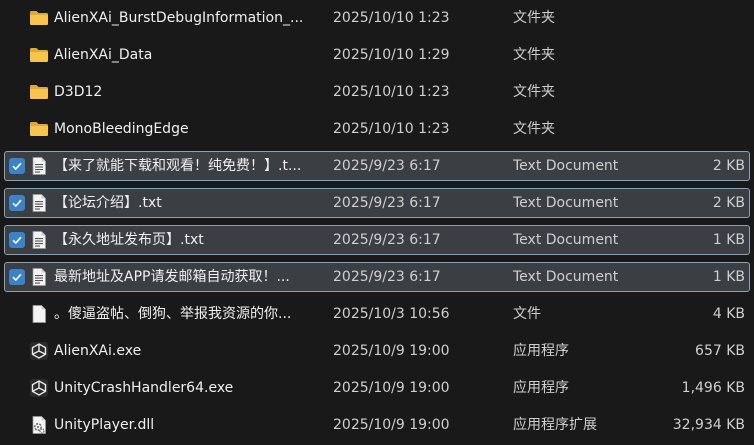 This screenshot has height=445, width=754. I want to click on dll-file-icon, so click(39, 425).